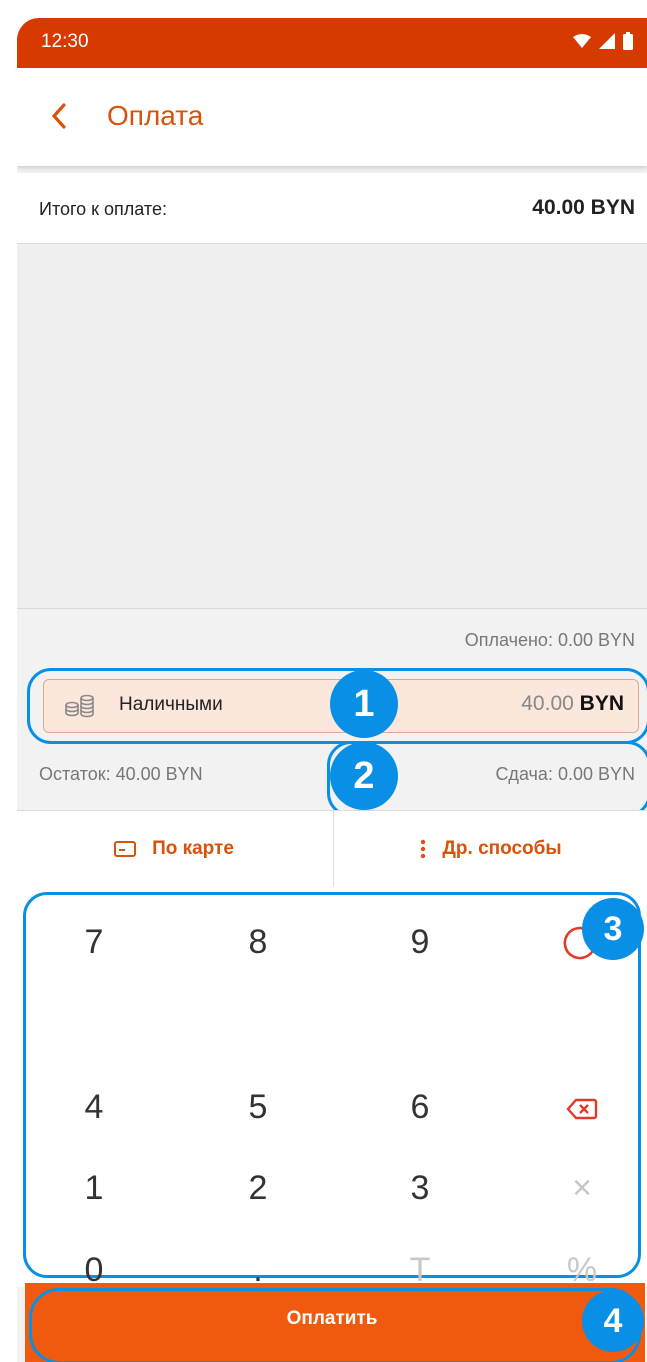 The image size is (647, 1362). What do you see at coordinates (258, 1188) in the screenshot?
I see `key-2: 2` at bounding box center [258, 1188].